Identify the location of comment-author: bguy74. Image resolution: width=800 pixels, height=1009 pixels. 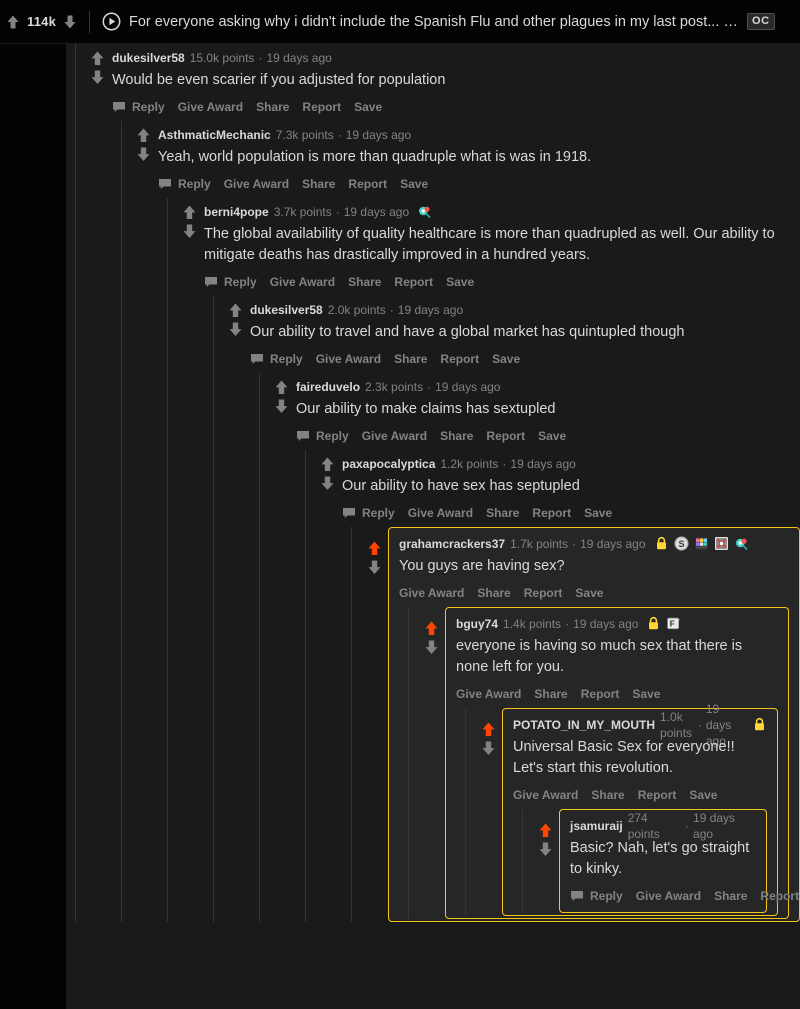
(477, 624).